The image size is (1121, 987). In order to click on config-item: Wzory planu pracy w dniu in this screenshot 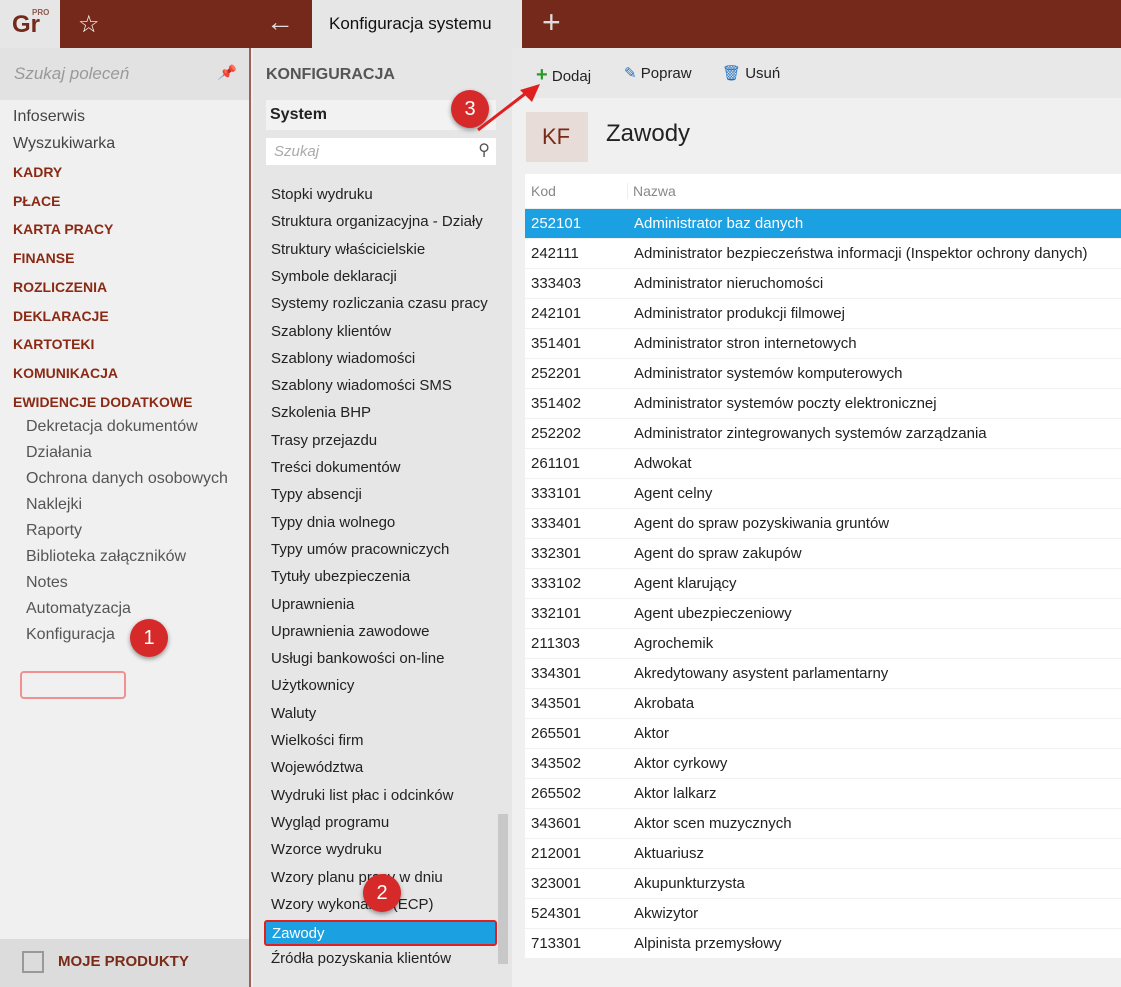, I will do `click(357, 877)`.